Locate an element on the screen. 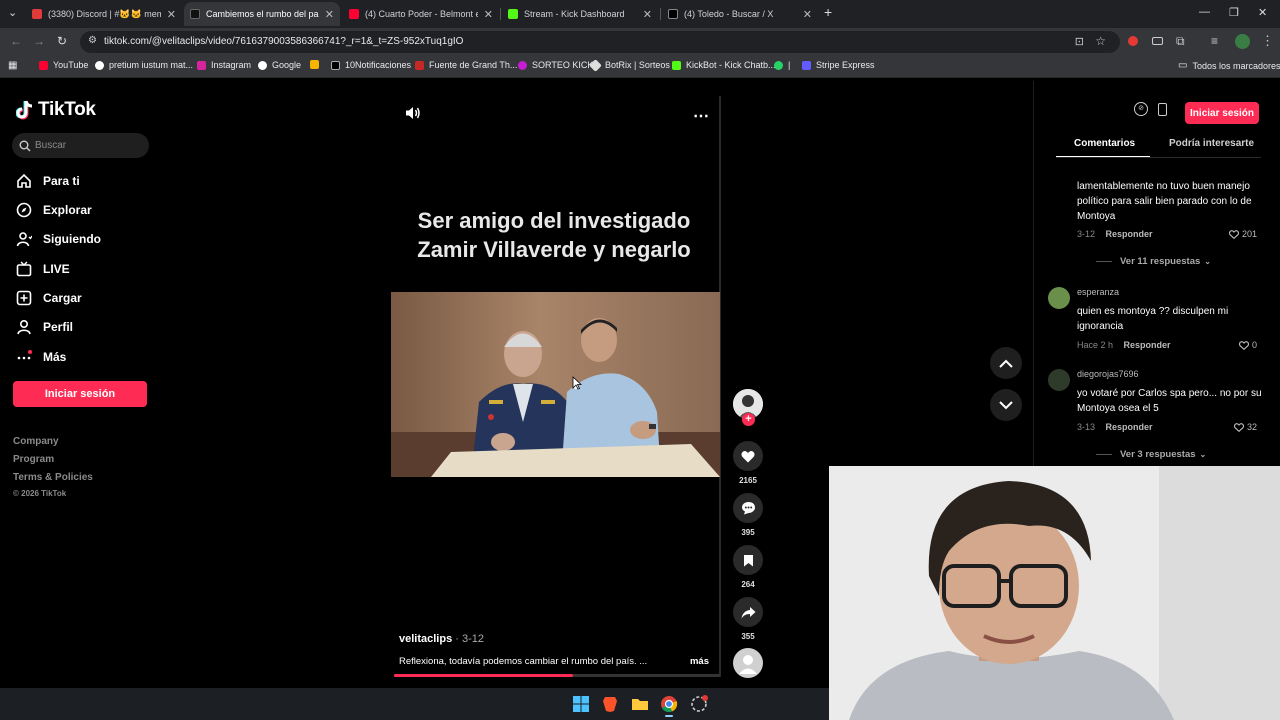 This screenshot has height=720, width=1280. browser-tab-x: (4) Toledo - Buscar / X ✕ is located at coordinates (740, 14).